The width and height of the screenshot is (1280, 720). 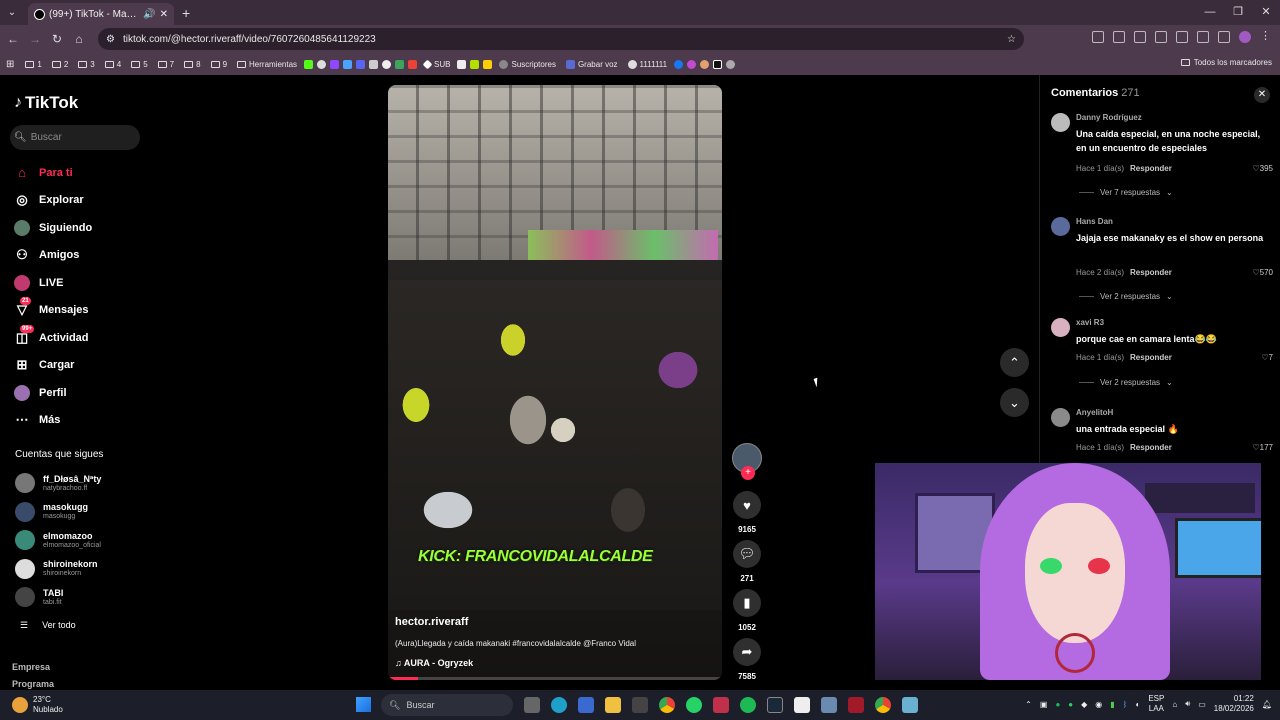 I want to click on previous-video-button: ⌃, so click(x=1014, y=362).